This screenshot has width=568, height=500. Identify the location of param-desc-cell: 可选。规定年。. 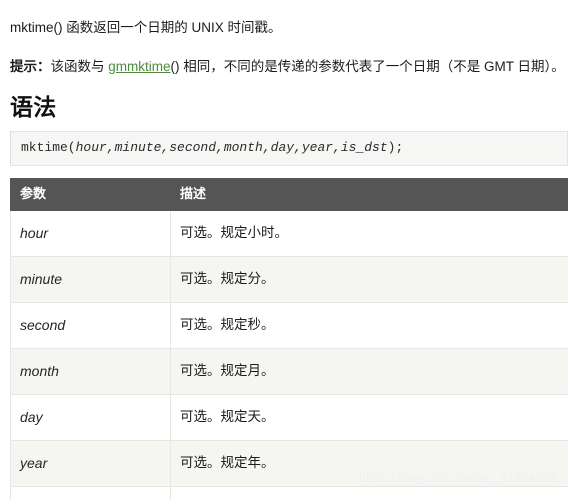
(369, 463).